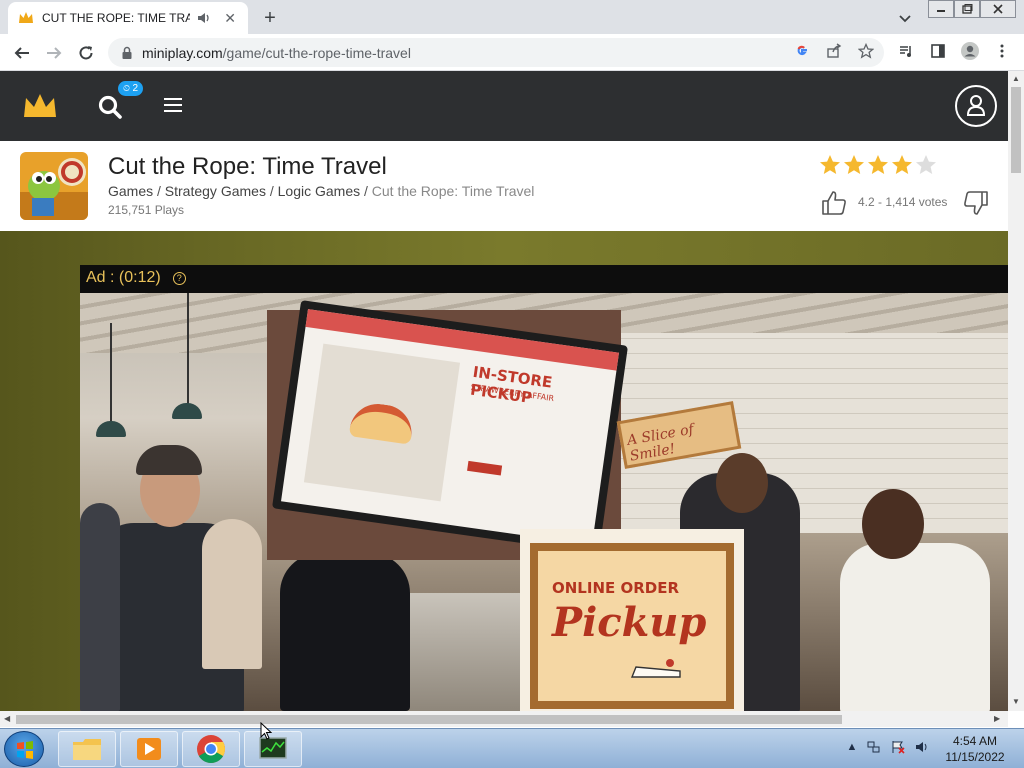 The height and width of the screenshot is (768, 1024). I want to click on customer-man-hair, so click(169, 460).